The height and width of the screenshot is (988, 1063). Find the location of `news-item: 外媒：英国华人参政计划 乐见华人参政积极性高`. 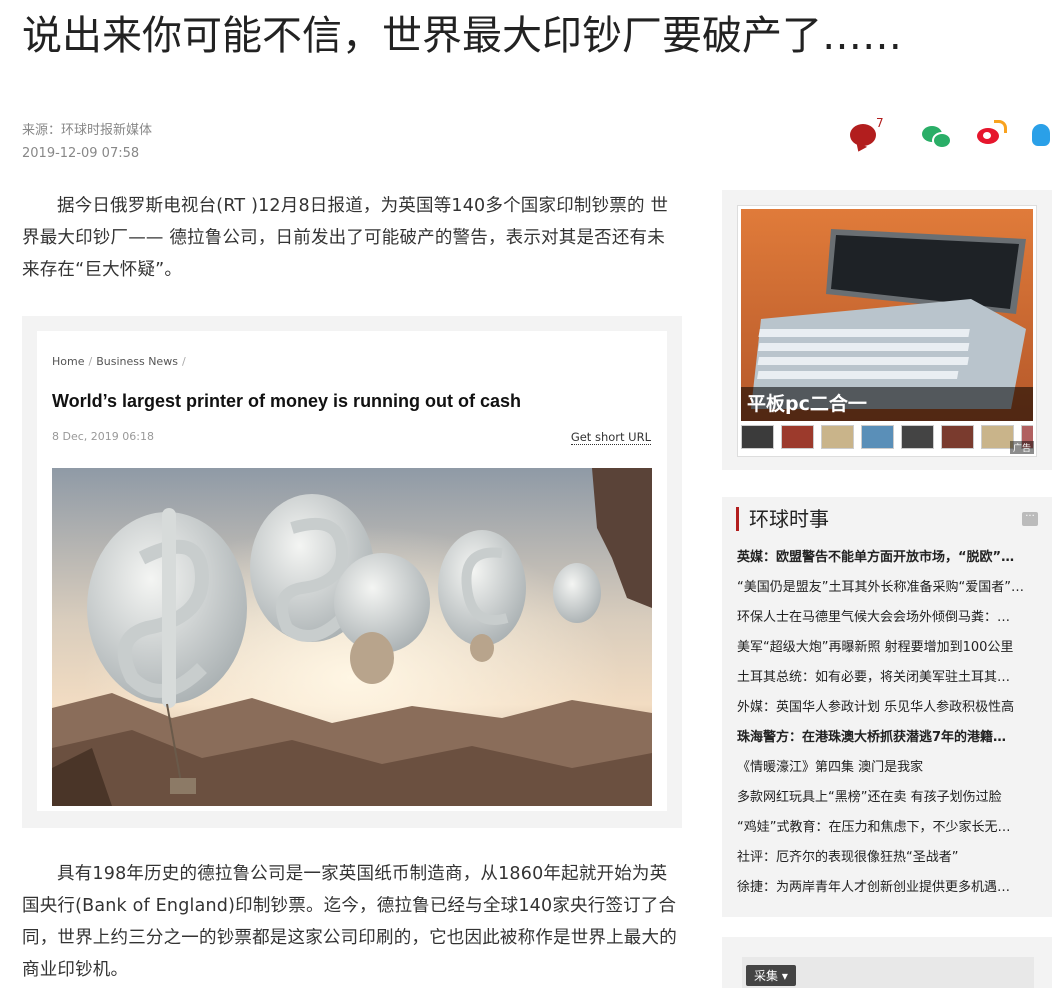

news-item: 外媒：英国华人参政计划 乐见华人参政积极性高 is located at coordinates (887, 708).